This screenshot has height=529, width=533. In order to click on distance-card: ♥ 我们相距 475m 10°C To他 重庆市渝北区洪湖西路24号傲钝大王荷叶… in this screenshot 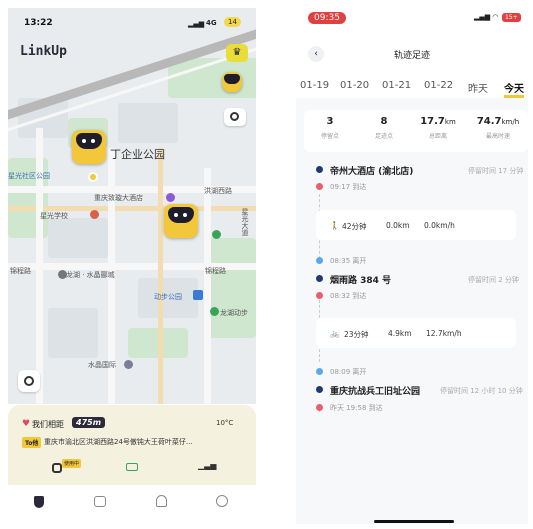, I will do `click(132, 445)`.